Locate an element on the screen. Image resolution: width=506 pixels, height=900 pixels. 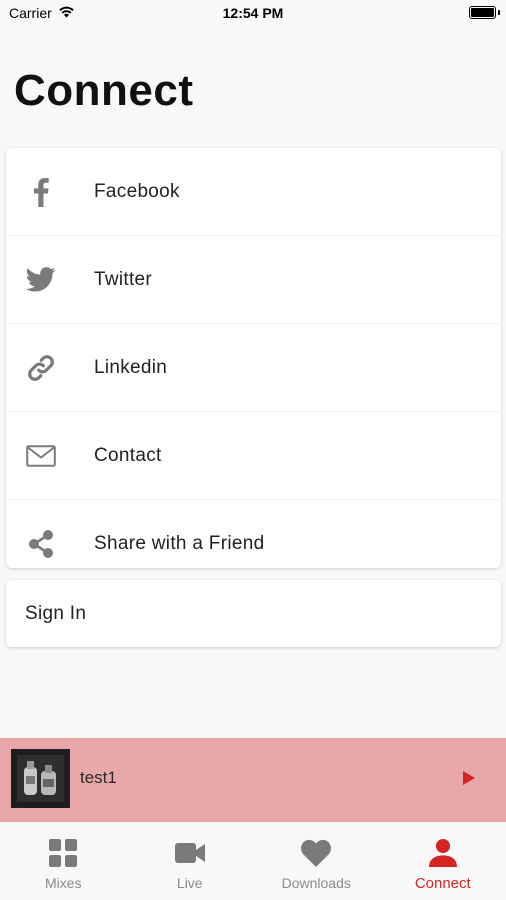
menu-item-contact: Contact is located at coordinates (253, 456).